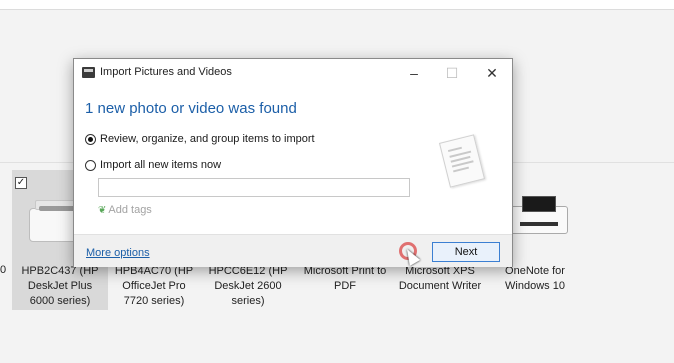 The image size is (674, 363). What do you see at coordinates (440, 278) in the screenshot?
I see `device-label: Microsoft XPS Document Writer` at bounding box center [440, 278].